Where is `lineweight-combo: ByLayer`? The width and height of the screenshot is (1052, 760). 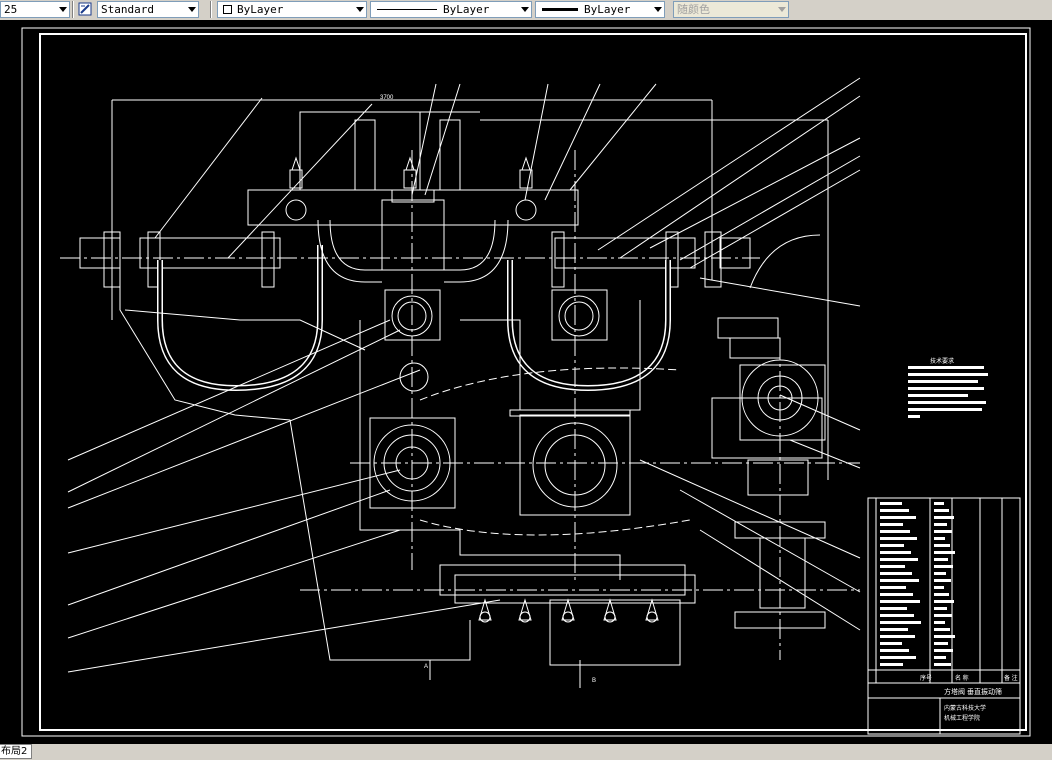 lineweight-combo: ByLayer is located at coordinates (600, 9).